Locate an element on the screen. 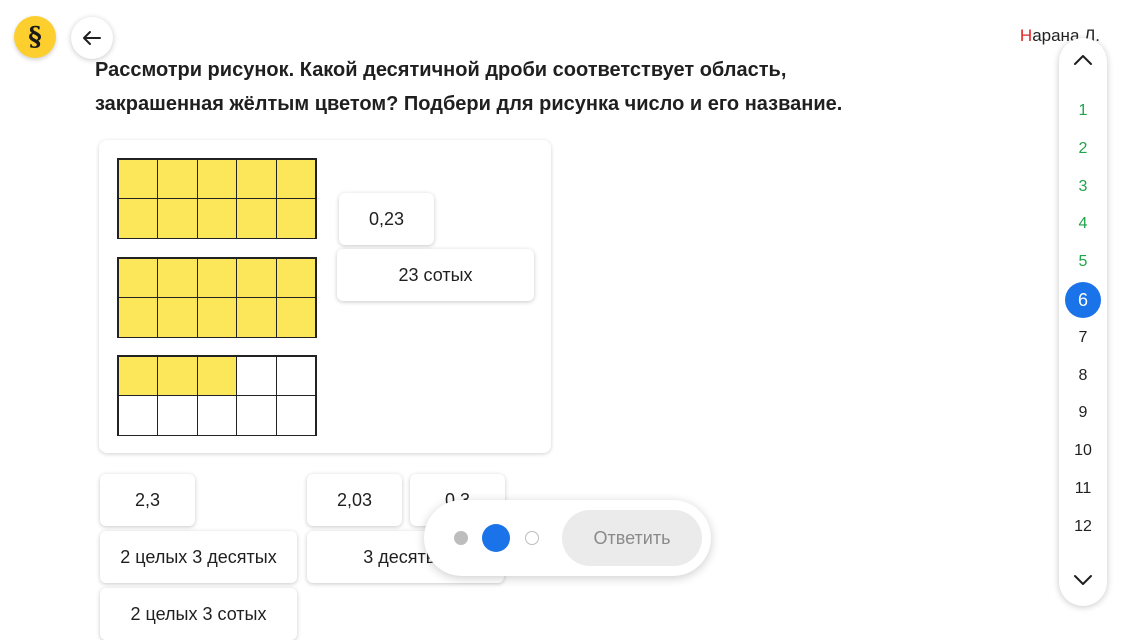 Image resolution: width=1136 pixels, height=640 pixels. option-chip: 2 целых 3 десятых is located at coordinates (198, 557).